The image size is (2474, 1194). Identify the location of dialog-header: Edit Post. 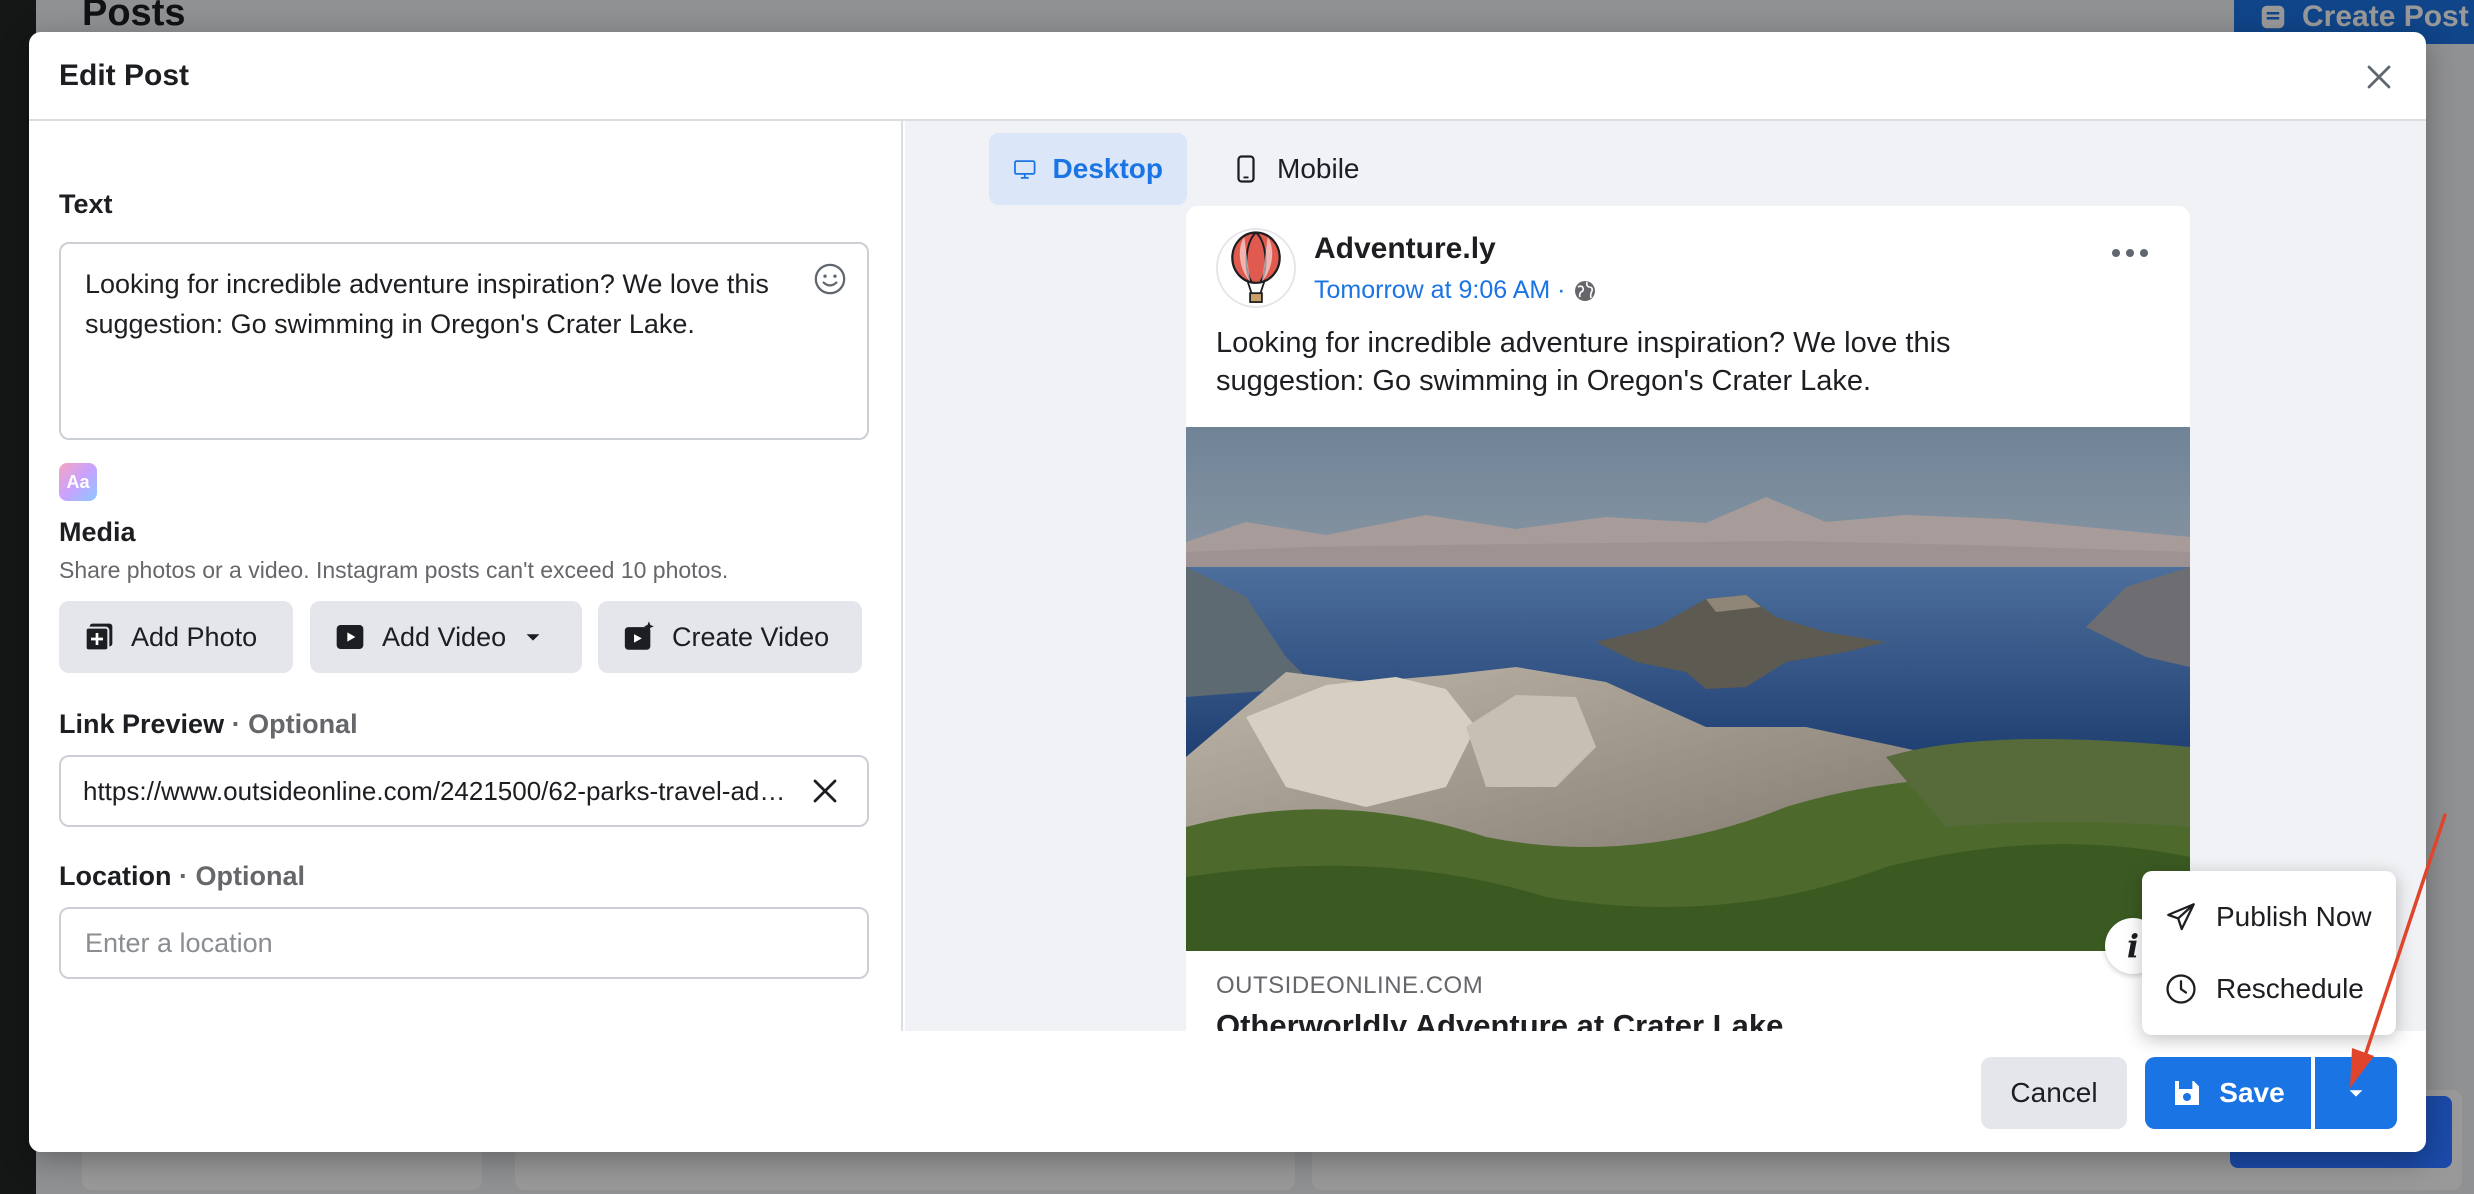
(1227, 76).